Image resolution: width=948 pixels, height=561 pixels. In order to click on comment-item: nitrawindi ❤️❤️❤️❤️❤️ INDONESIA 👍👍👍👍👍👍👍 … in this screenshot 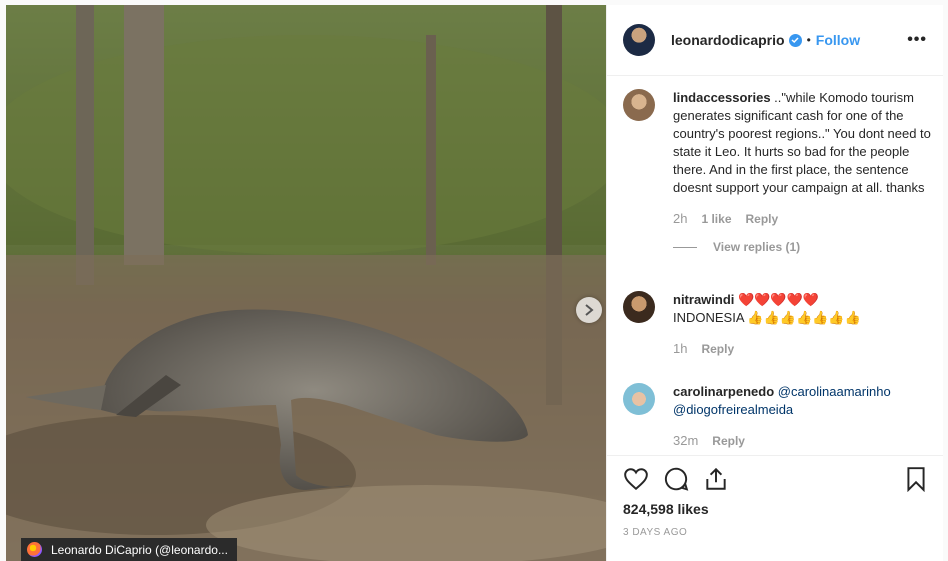, I will do `click(778, 324)`.